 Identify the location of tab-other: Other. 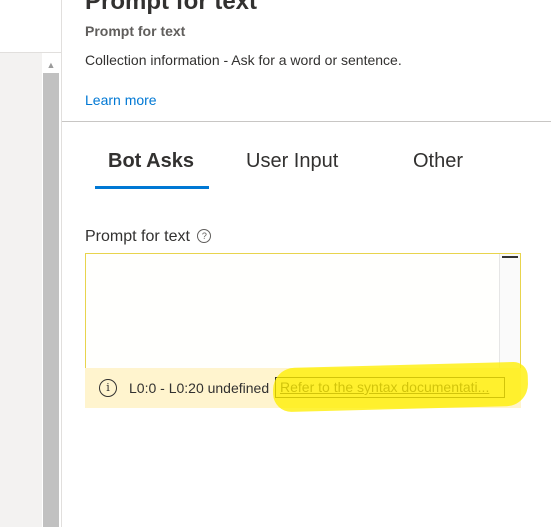
(438, 161).